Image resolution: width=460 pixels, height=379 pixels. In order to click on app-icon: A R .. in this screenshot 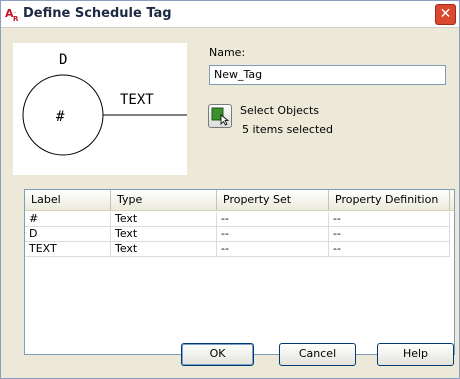, I will do `click(12, 14)`.